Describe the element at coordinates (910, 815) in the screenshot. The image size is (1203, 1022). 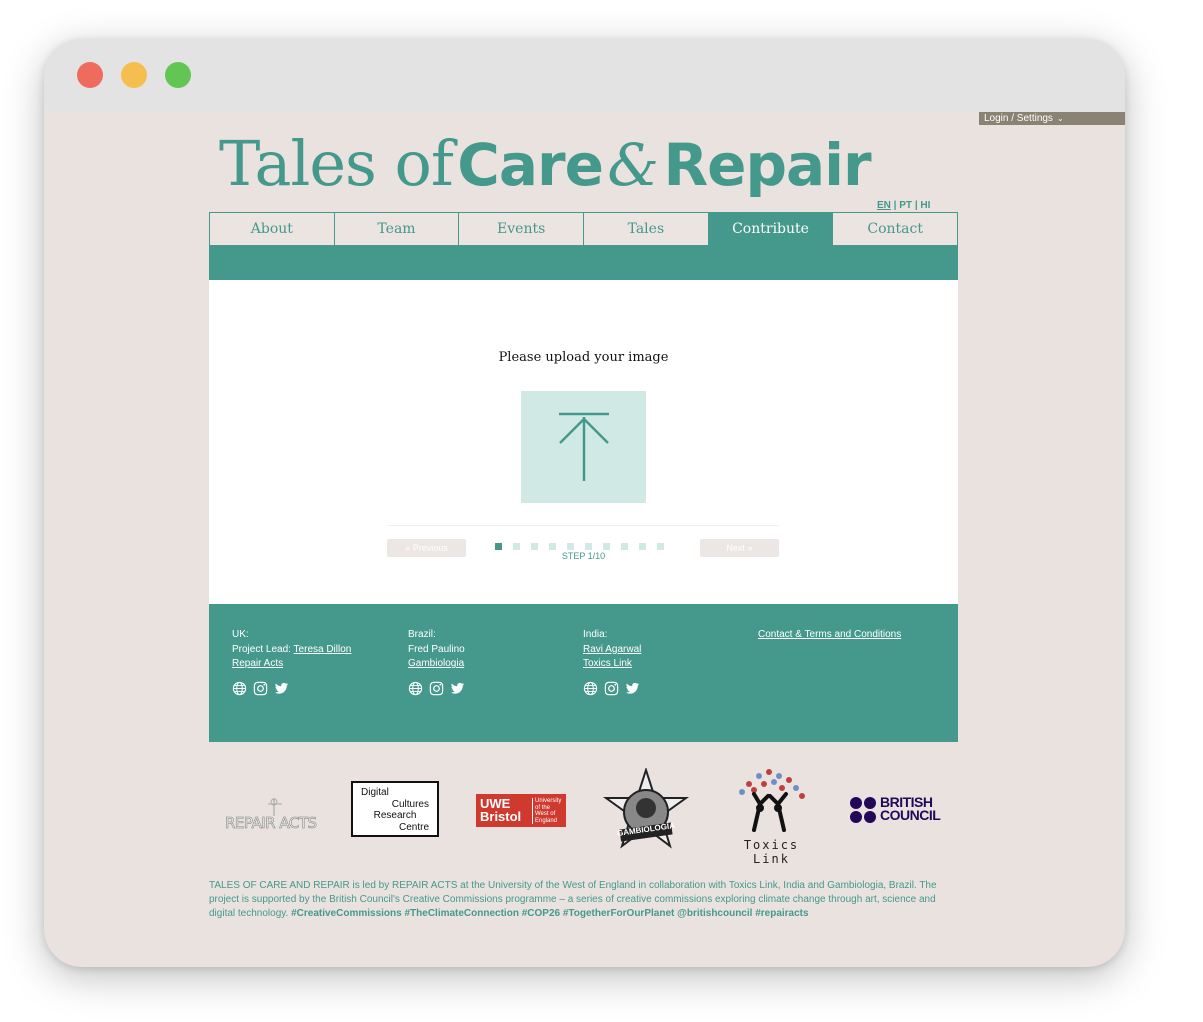
I see `british-council-line-2: COUNCIL` at that location.